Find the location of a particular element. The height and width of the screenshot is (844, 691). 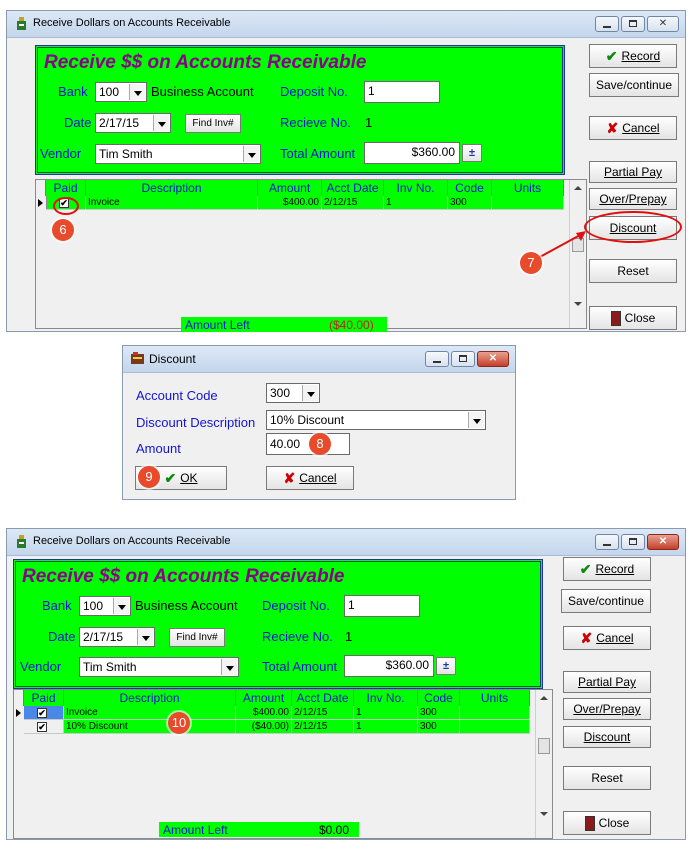

receive-value: 1 is located at coordinates (349, 636).